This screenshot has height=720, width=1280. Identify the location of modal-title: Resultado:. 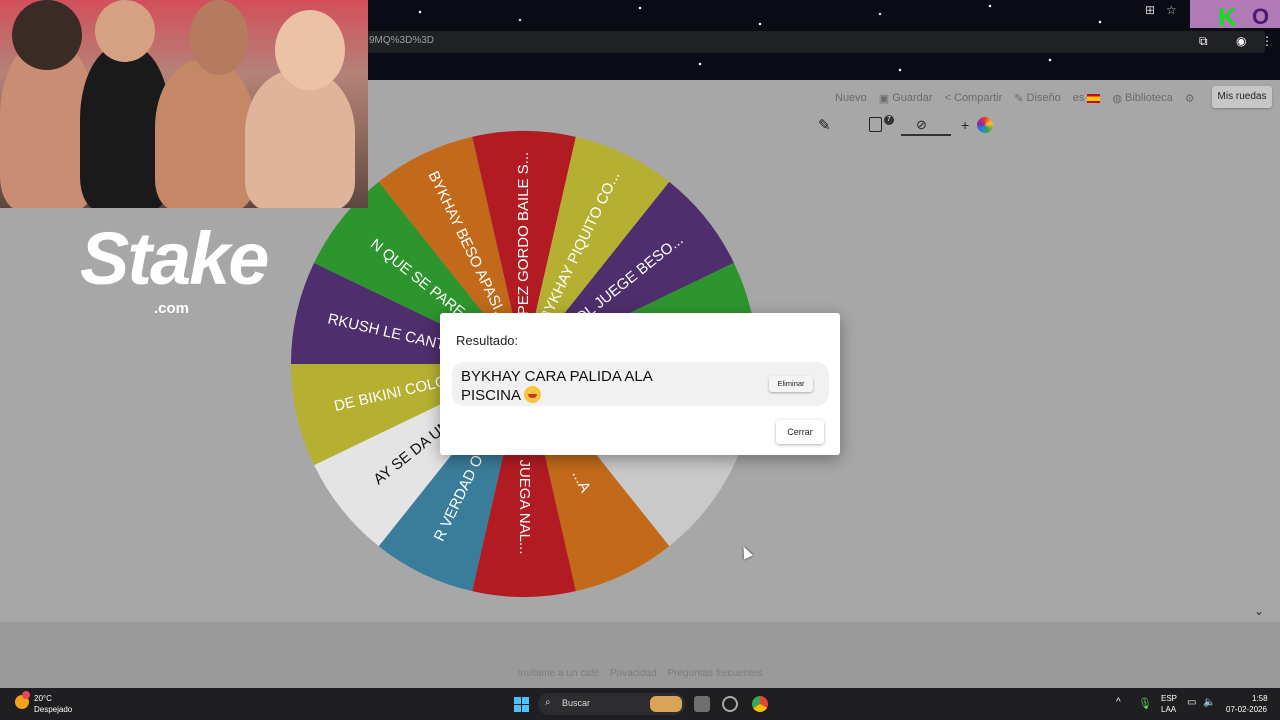
(487, 340).